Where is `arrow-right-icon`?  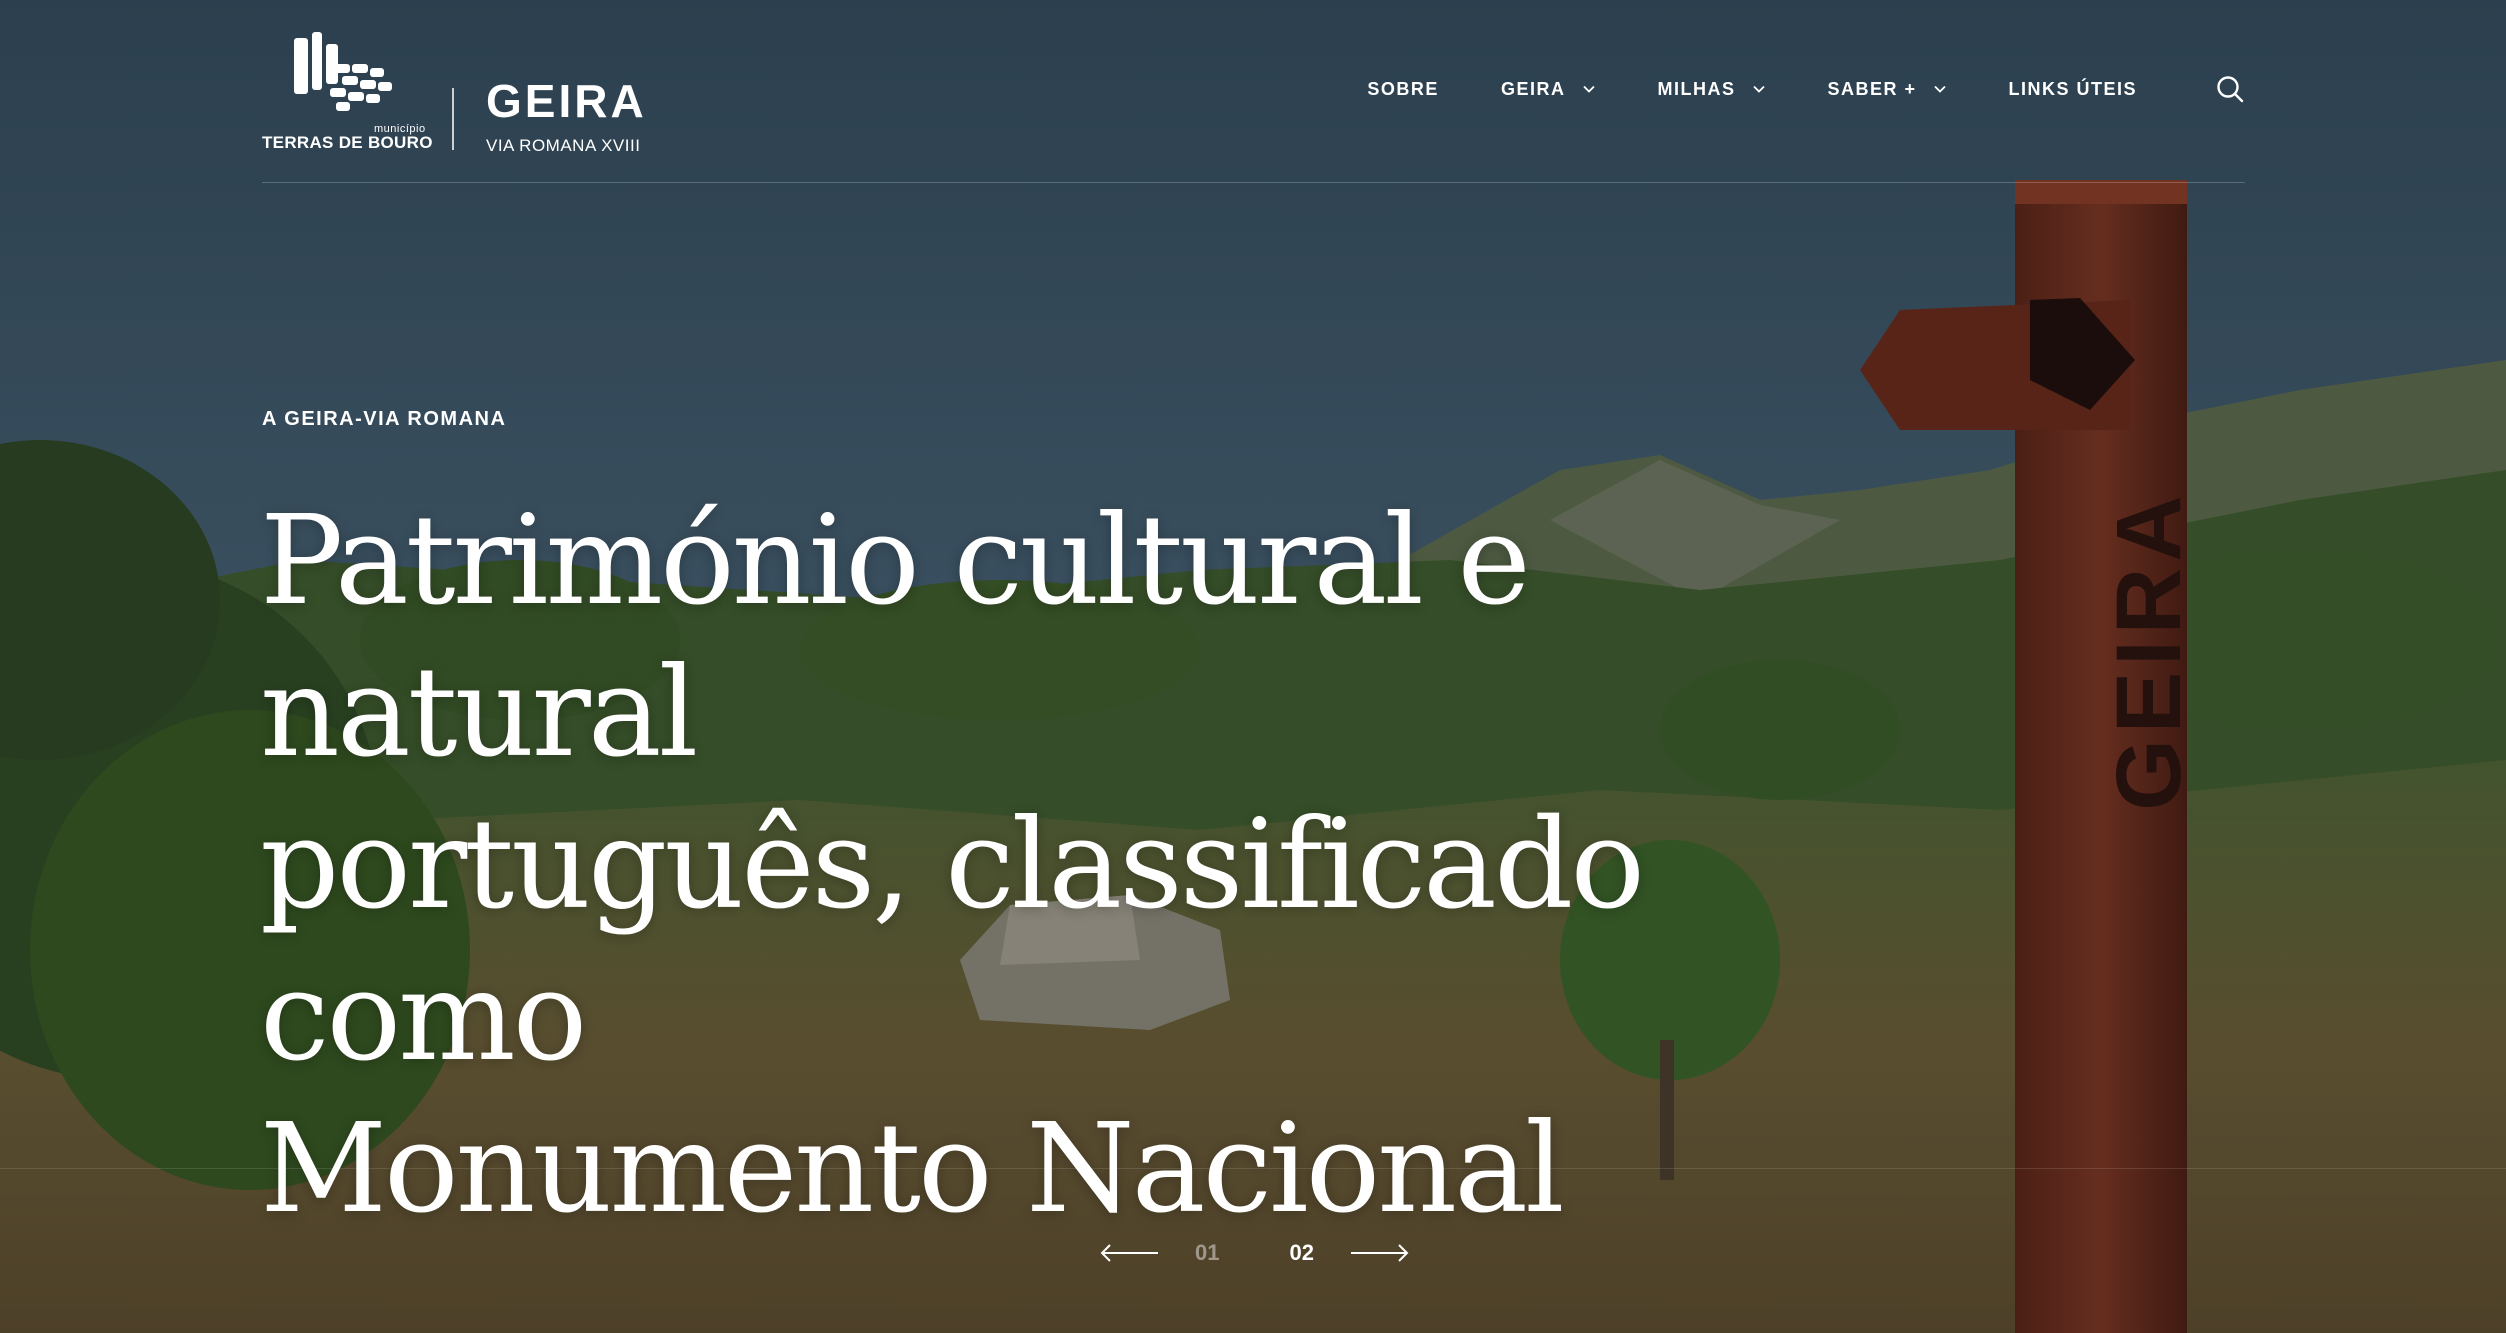
arrow-right-icon is located at coordinates (1379, 1253).